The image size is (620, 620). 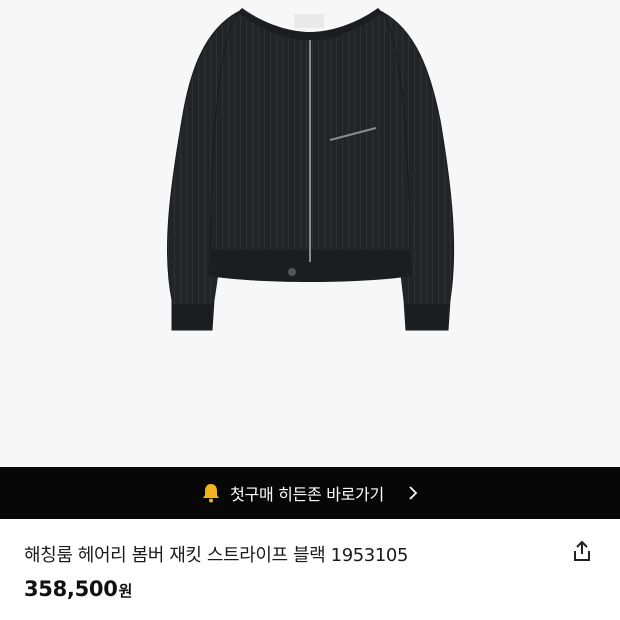 What do you see at coordinates (211, 493) in the screenshot?
I see `bell-icon` at bounding box center [211, 493].